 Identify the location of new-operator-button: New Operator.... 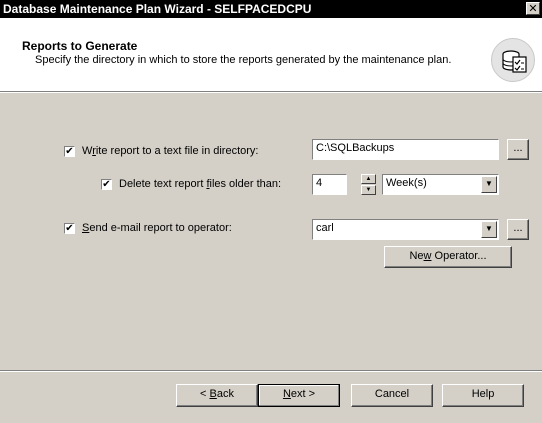
(448, 257).